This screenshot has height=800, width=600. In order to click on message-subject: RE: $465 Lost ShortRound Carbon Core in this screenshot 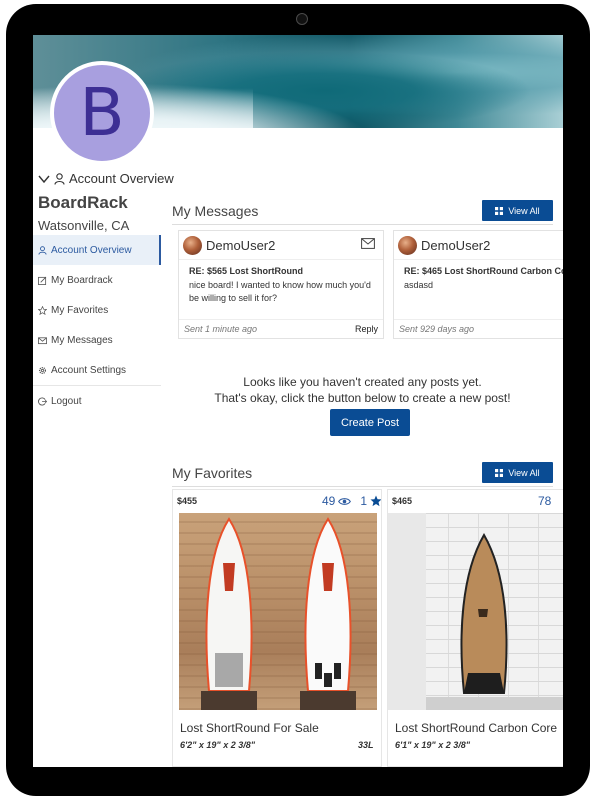, I will do `click(483, 271)`.